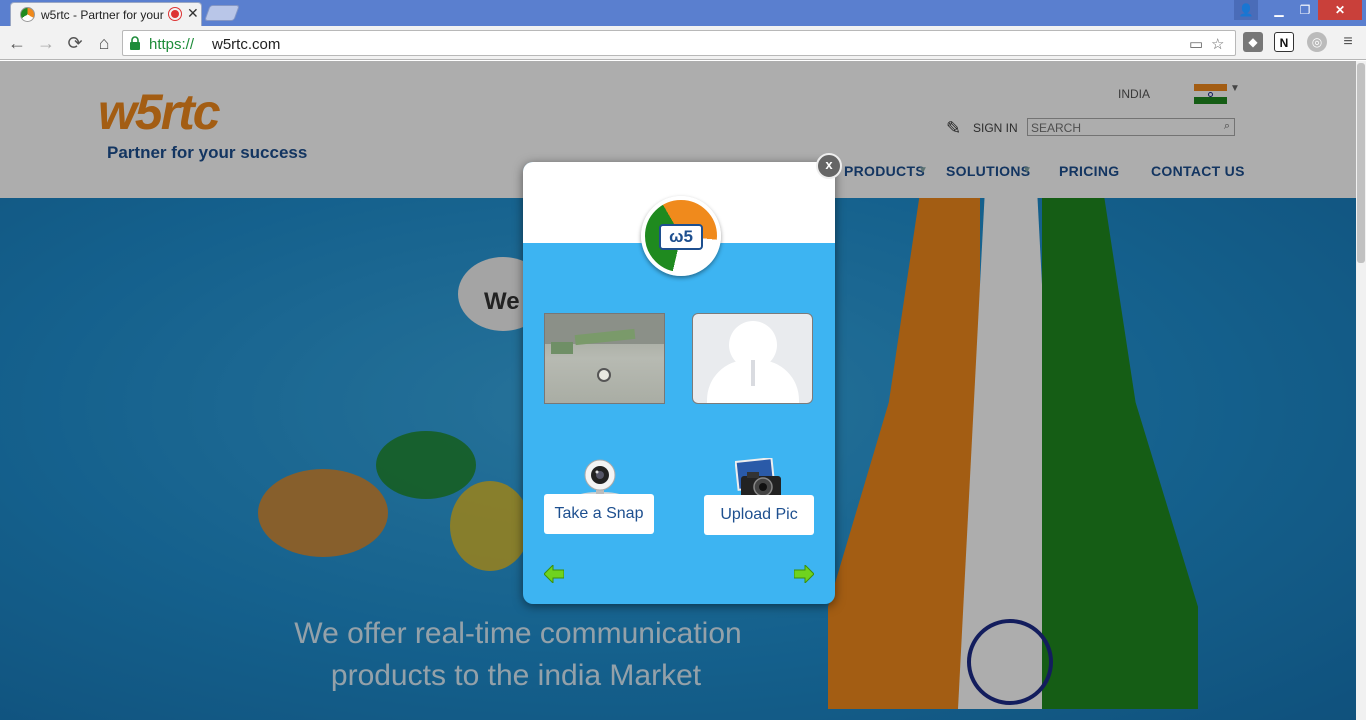 Image resolution: width=1366 pixels, height=720 pixels. I want to click on round-extension-icon: ◎, so click(1317, 42).